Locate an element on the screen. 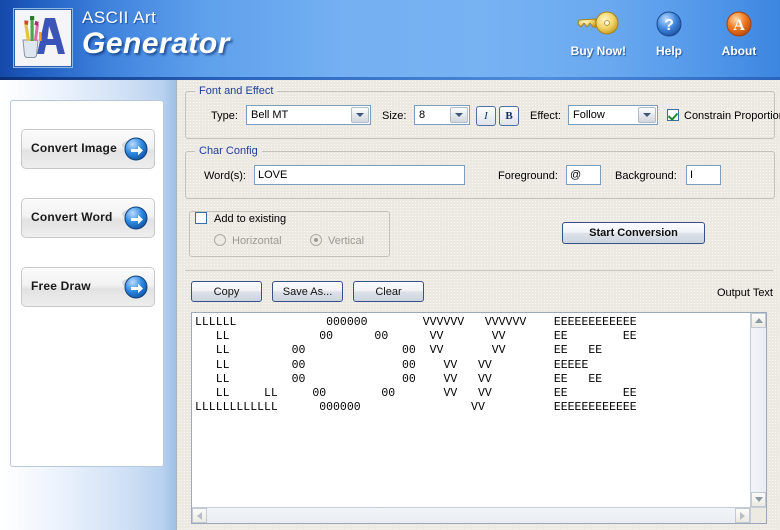 This screenshot has height=530, width=780. effect-value: Follow is located at coordinates (589, 115).